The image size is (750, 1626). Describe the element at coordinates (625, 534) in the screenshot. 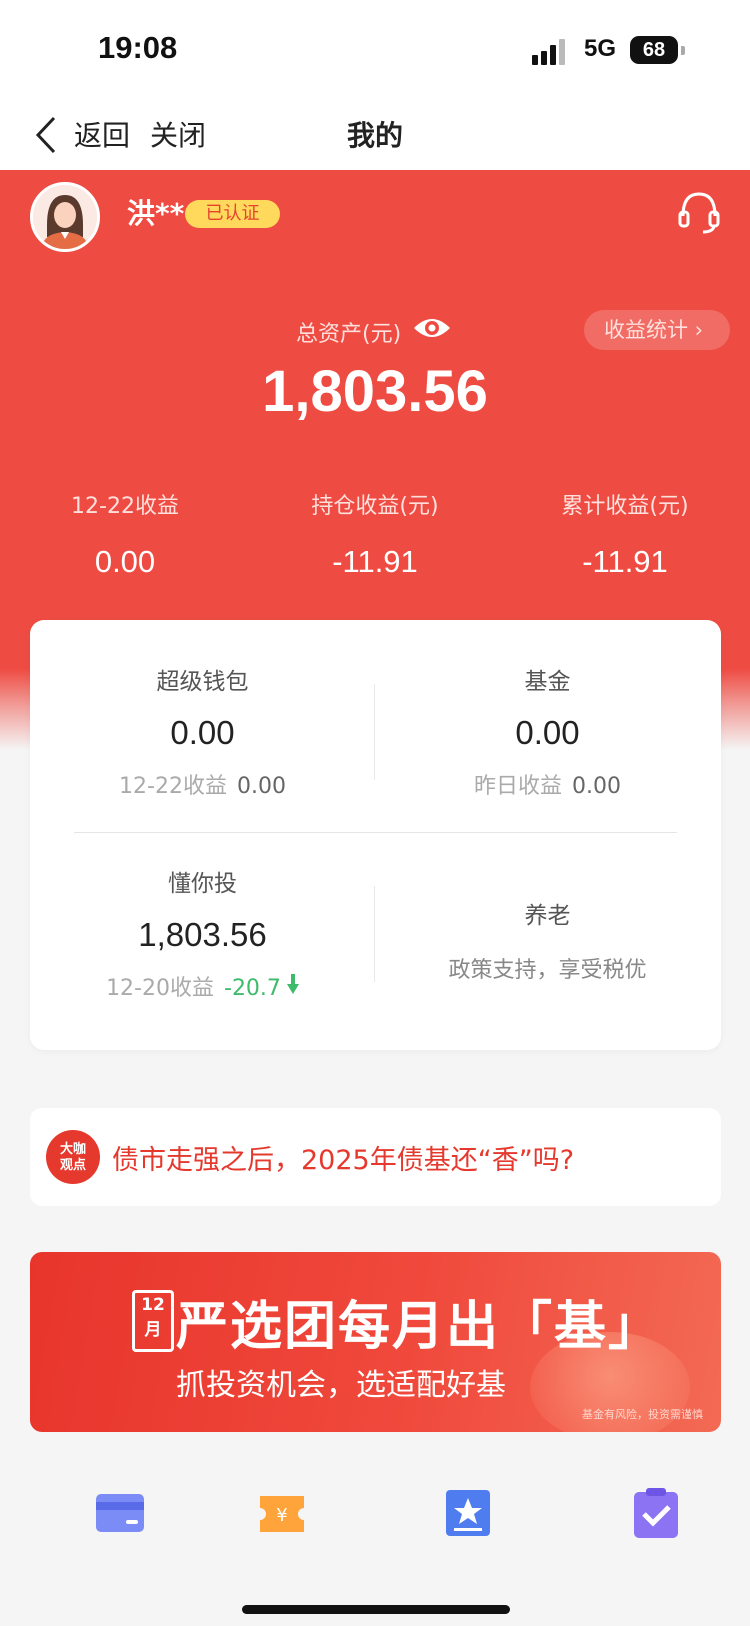

I see `cumulative-earnings: 累计收益(元) -11.91` at that location.